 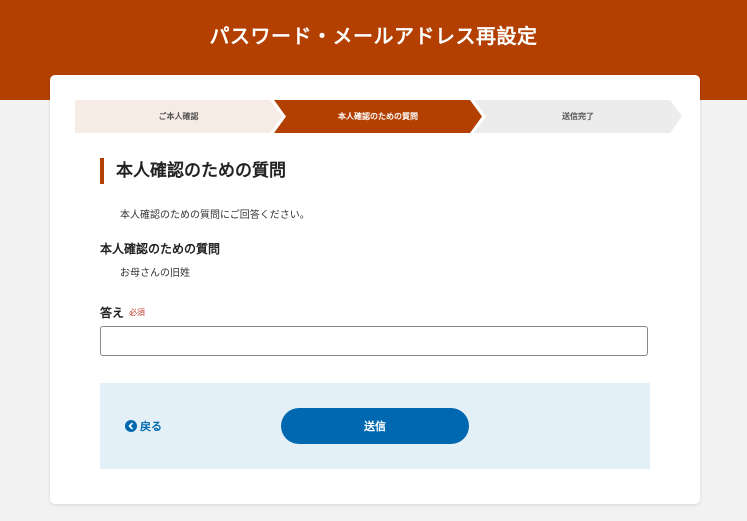 I want to click on back-link: 戻る, so click(x=143, y=426).